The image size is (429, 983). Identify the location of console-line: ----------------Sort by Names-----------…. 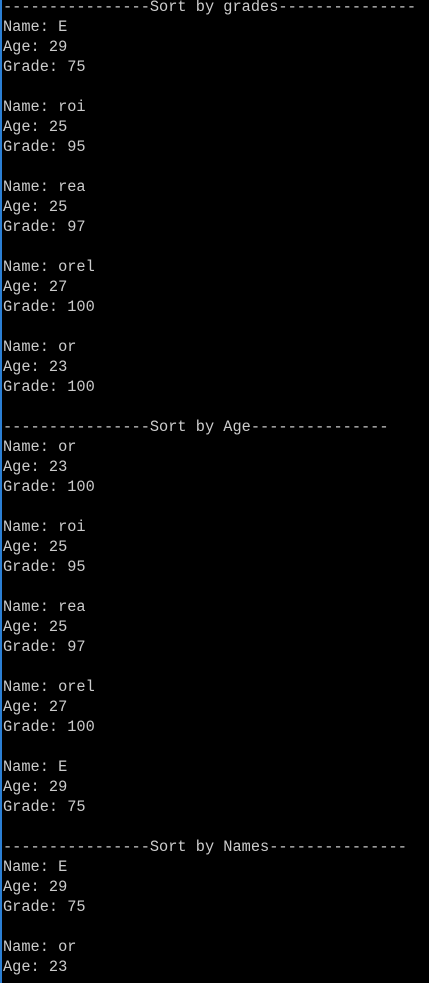
(205, 847).